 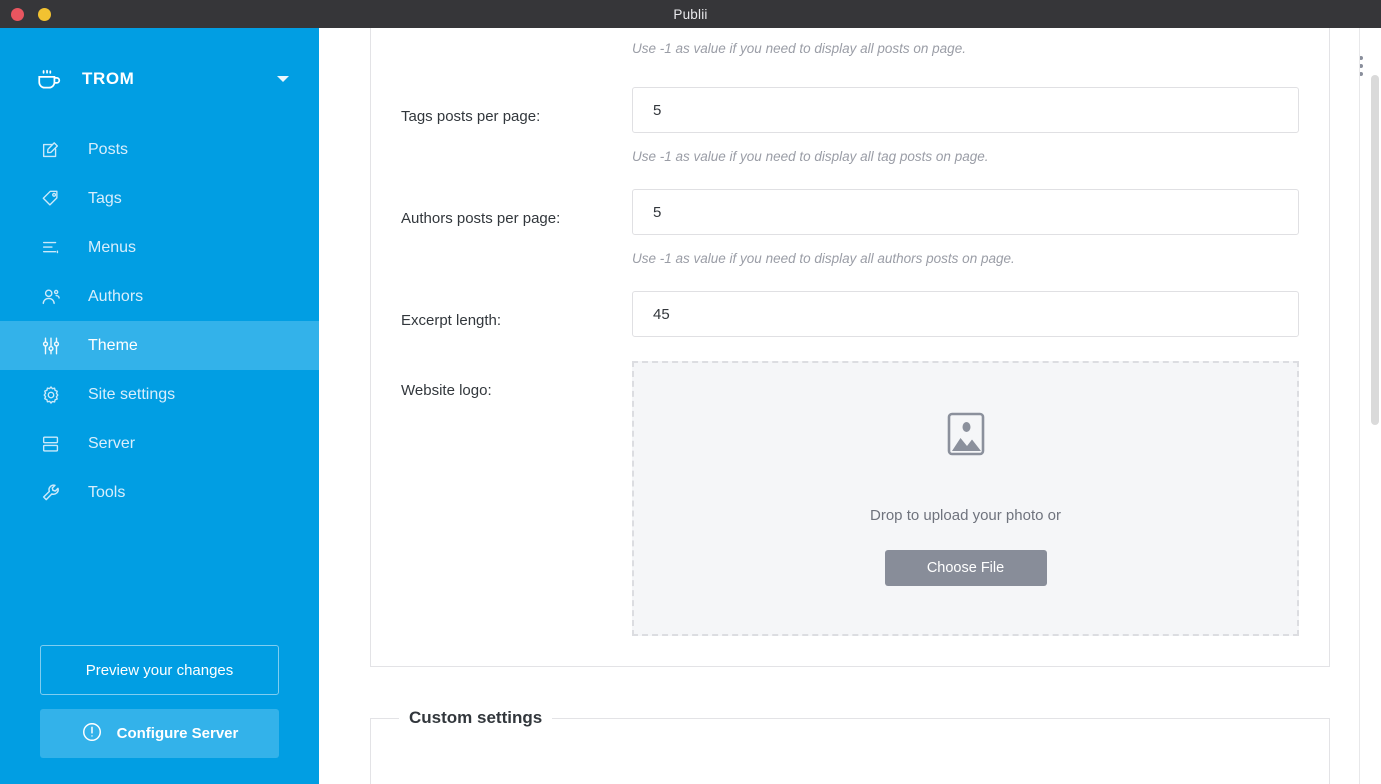 I want to click on wrench-icon, so click(x=55, y=493).